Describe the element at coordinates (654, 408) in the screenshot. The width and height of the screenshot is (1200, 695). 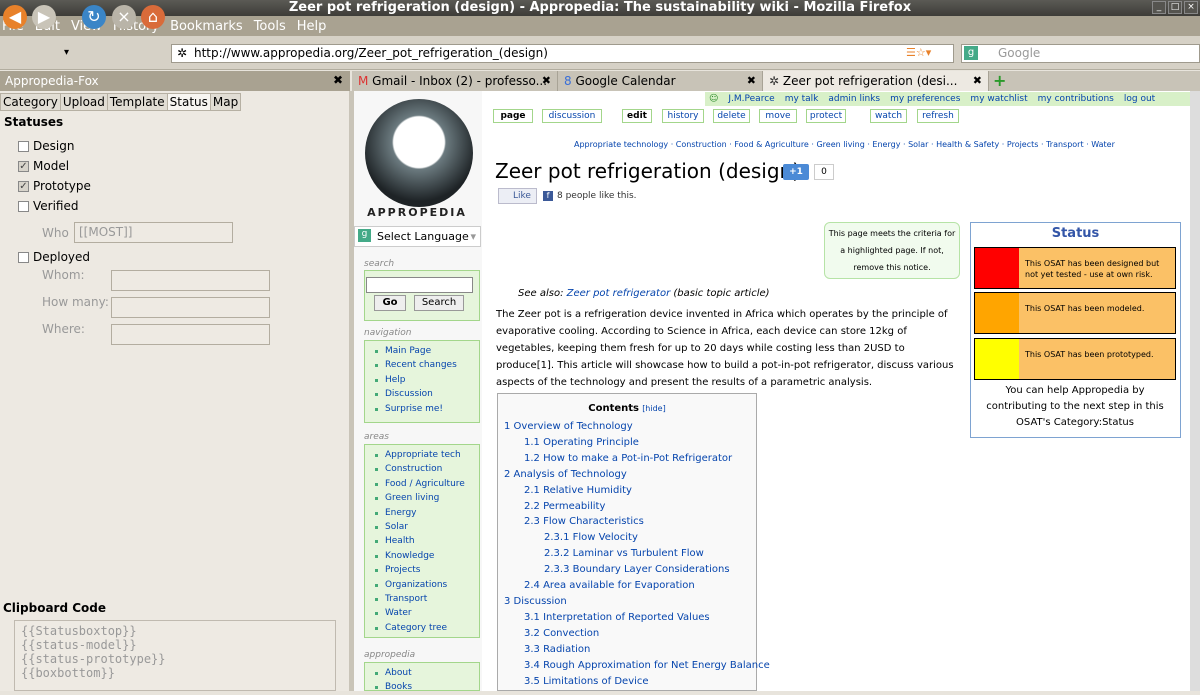
I see `toc-hide: [hide]` at that location.